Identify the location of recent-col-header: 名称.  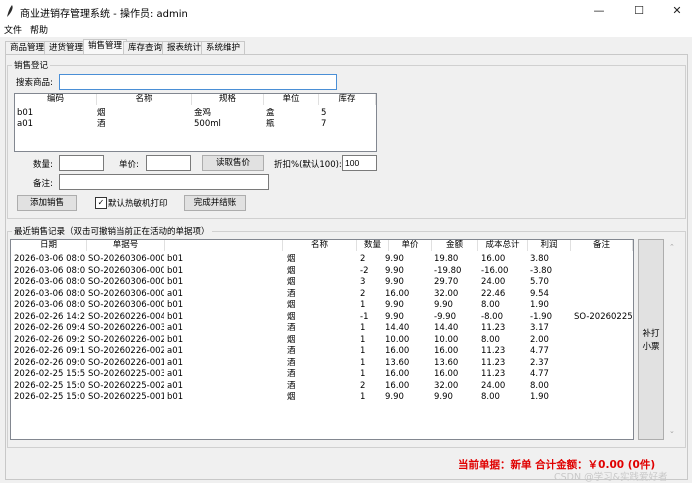
(320, 245).